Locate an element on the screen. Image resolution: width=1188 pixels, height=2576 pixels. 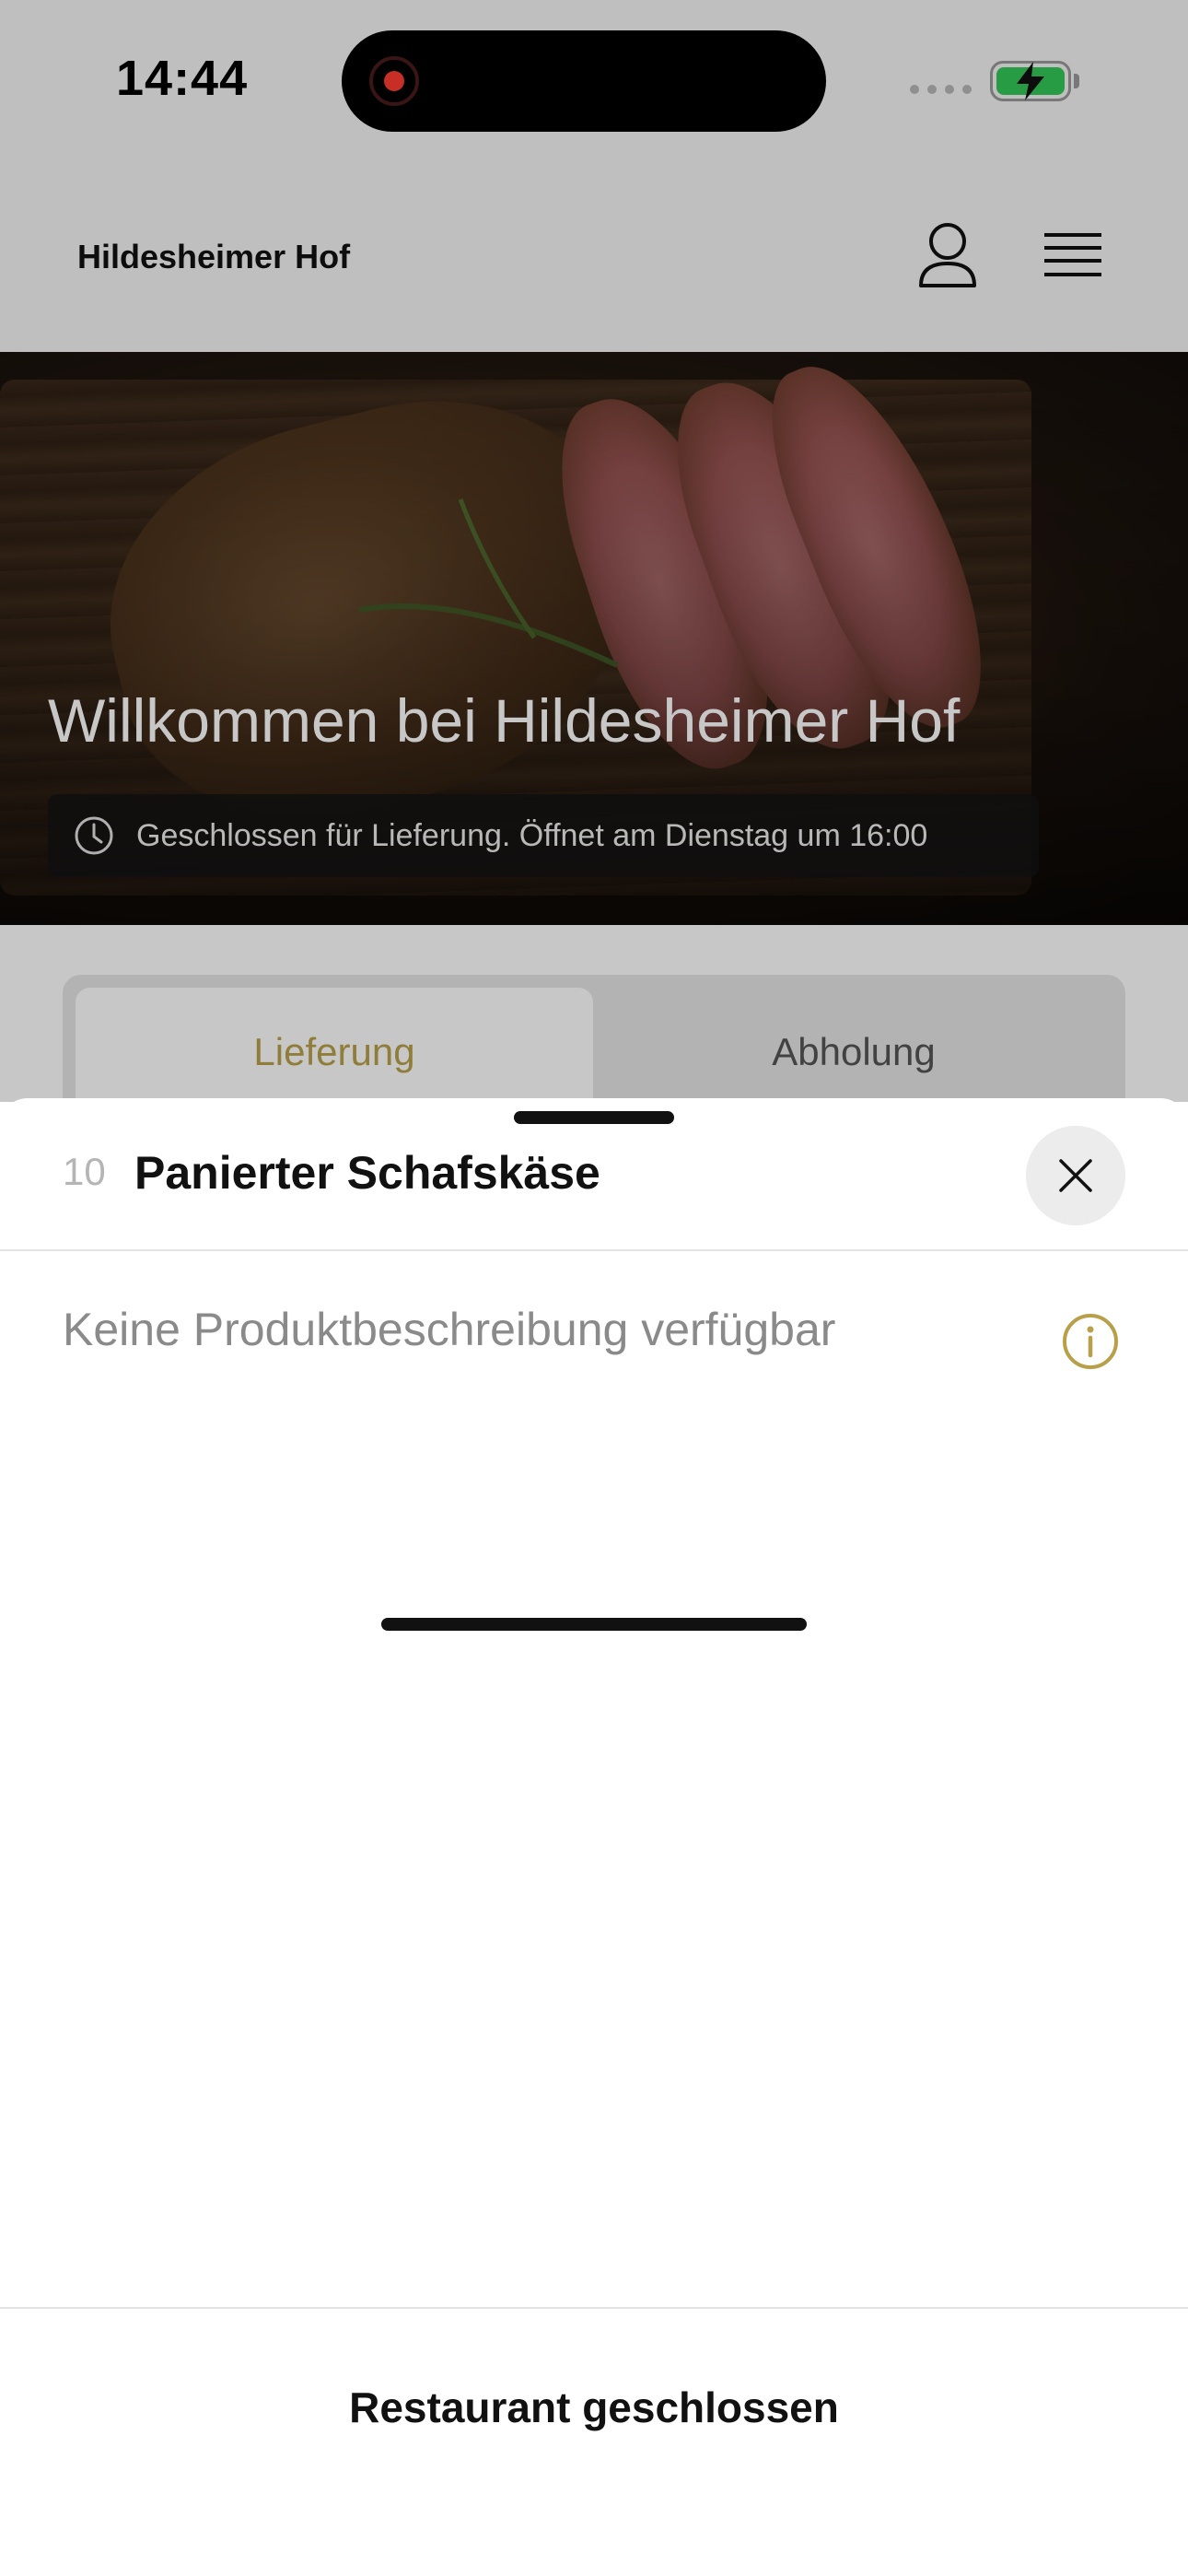
info-icon is located at coordinates (1091, 1341).